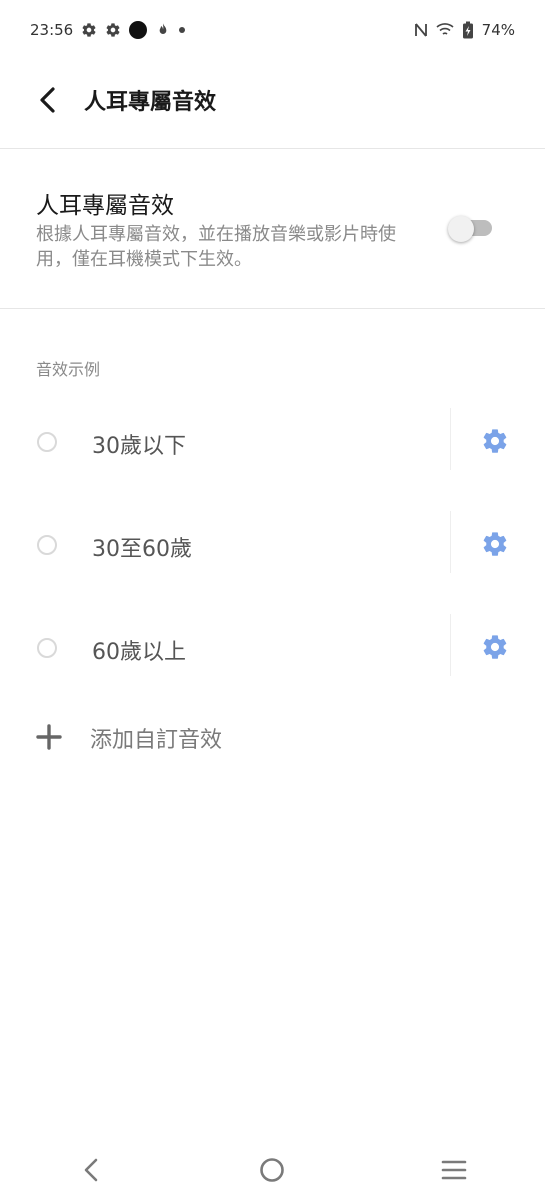 This screenshot has height=1200, width=545. Describe the element at coordinates (272, 650) in the screenshot. I see `preset-row: 60歲以上` at that location.